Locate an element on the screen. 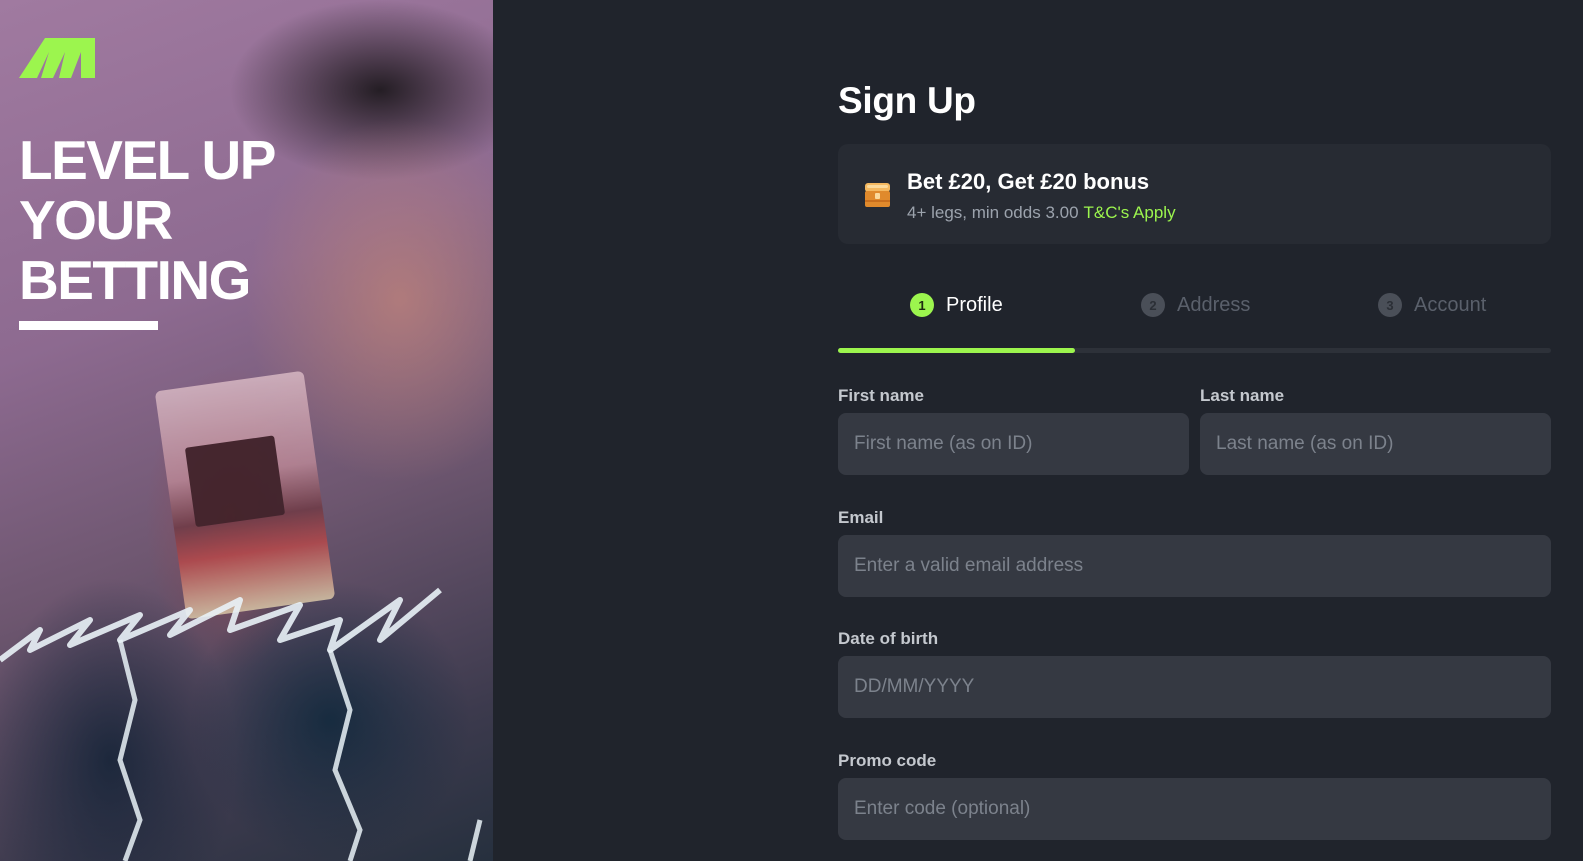 The width and height of the screenshot is (1583, 861). step-account: 3 Account is located at coordinates (1432, 305).